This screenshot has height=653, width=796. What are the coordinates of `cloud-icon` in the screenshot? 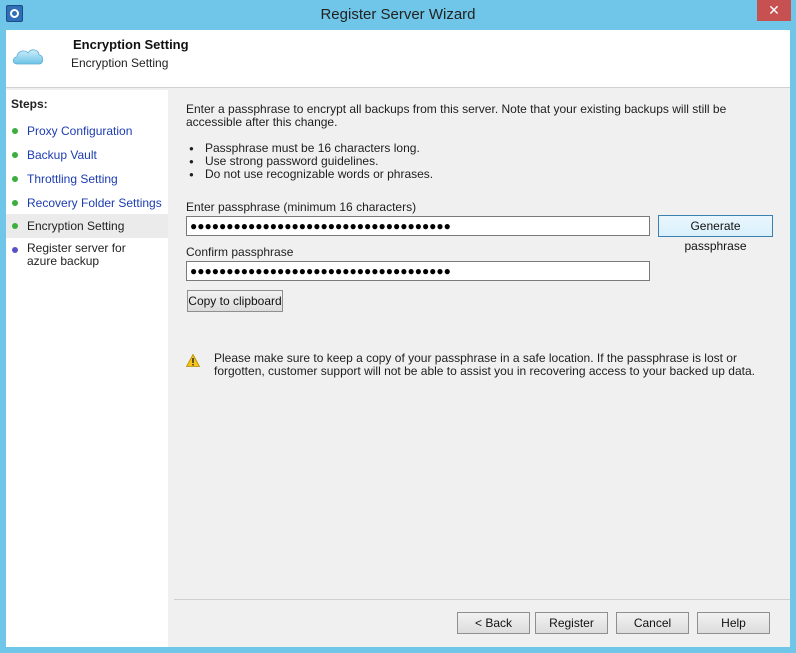 It's located at (28, 57).